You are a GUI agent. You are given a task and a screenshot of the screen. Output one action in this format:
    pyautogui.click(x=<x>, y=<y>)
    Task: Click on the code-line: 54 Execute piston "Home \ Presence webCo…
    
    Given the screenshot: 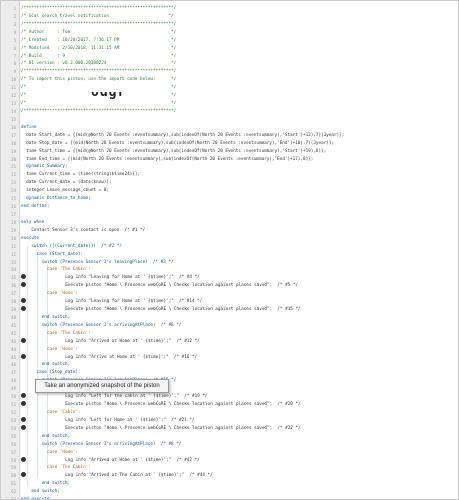 What is the action you would take?
    pyautogui.click(x=229, y=428)
    